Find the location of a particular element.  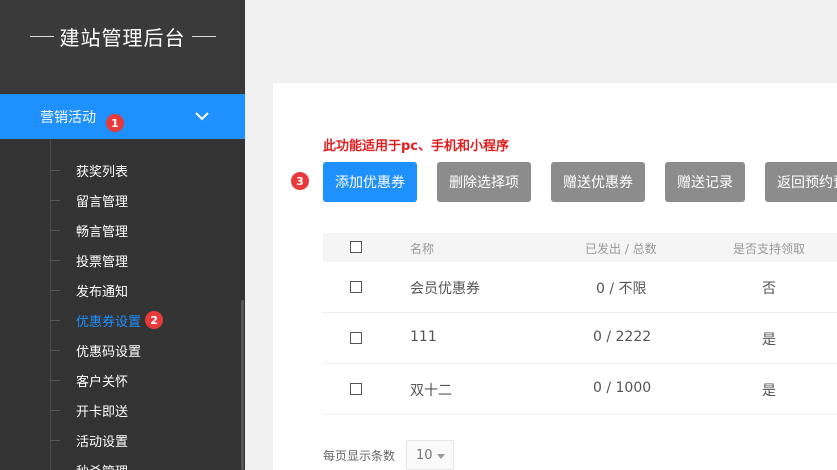

page-size-value: 10 is located at coordinates (424, 455).